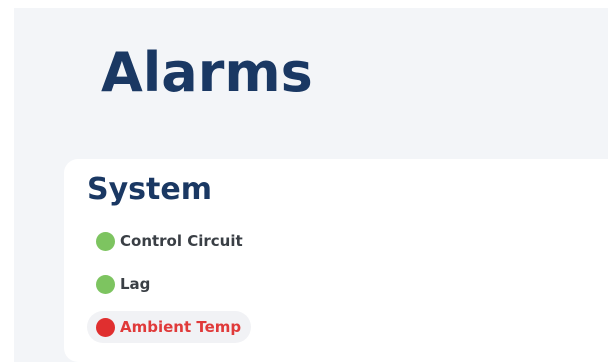 This screenshot has height=362, width=608. I want to click on alarm-label: Lag, so click(135, 284).